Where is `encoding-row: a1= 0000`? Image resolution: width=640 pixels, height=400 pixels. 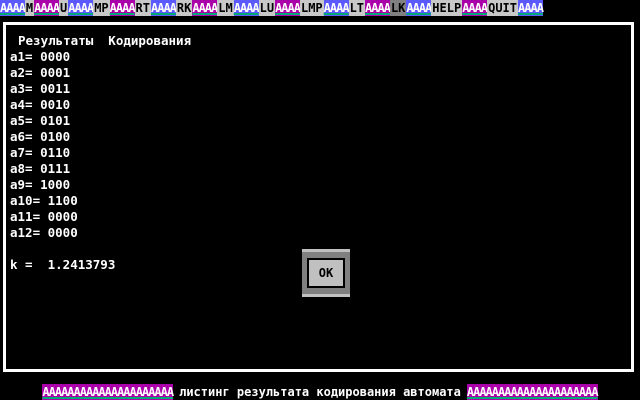
encoding-row: a1= 0000 is located at coordinates (40, 56).